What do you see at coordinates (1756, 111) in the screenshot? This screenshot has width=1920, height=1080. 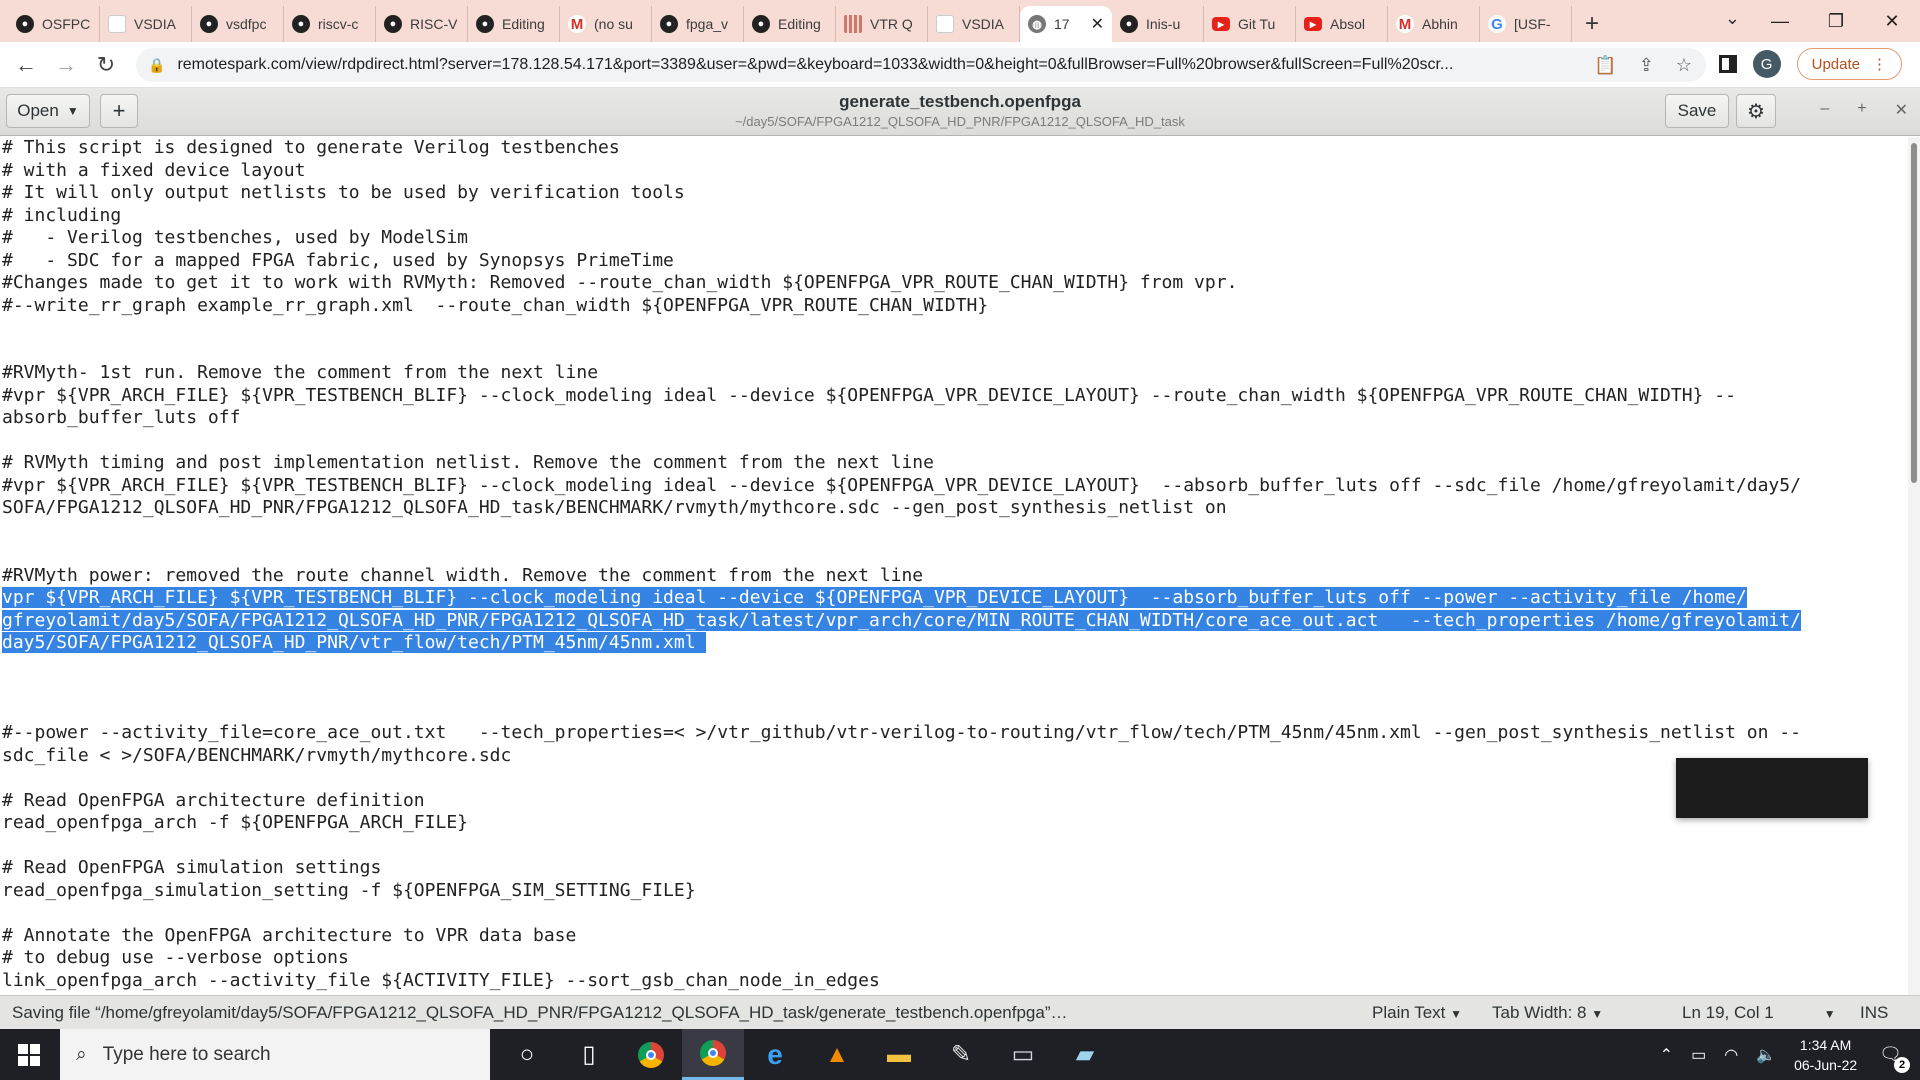 I see `gear-icon: ⚙` at bounding box center [1756, 111].